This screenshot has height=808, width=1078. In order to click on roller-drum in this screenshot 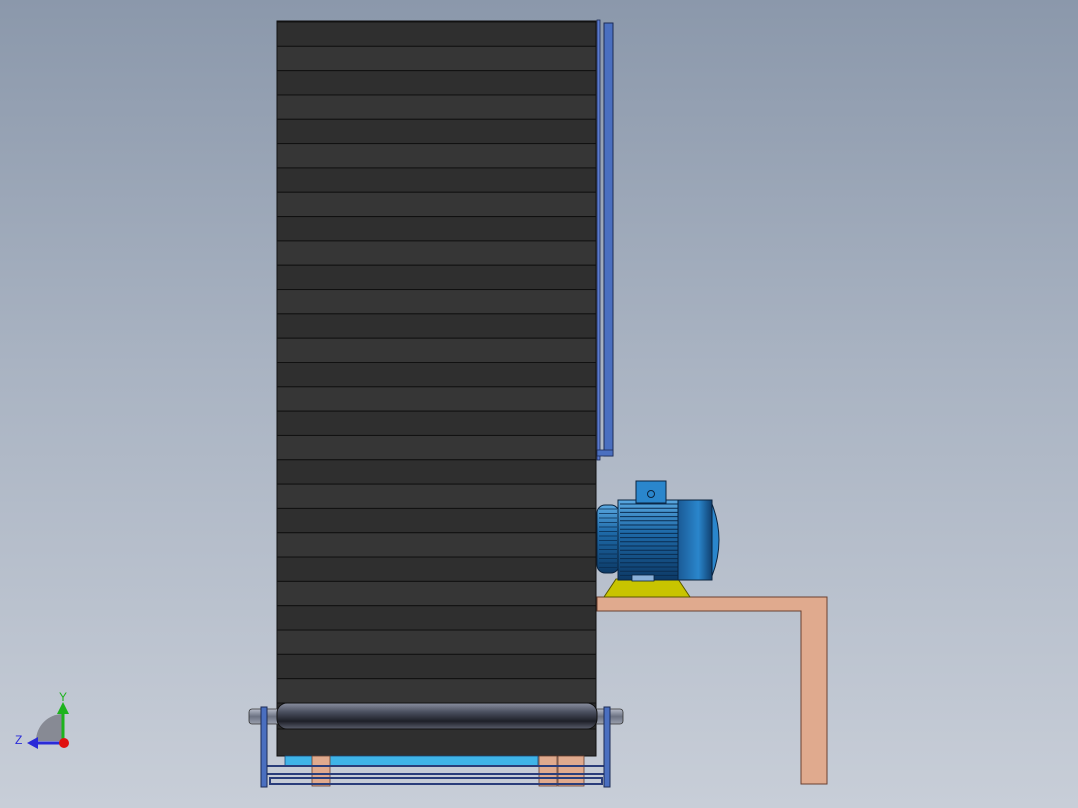, I will do `click(437, 716)`.